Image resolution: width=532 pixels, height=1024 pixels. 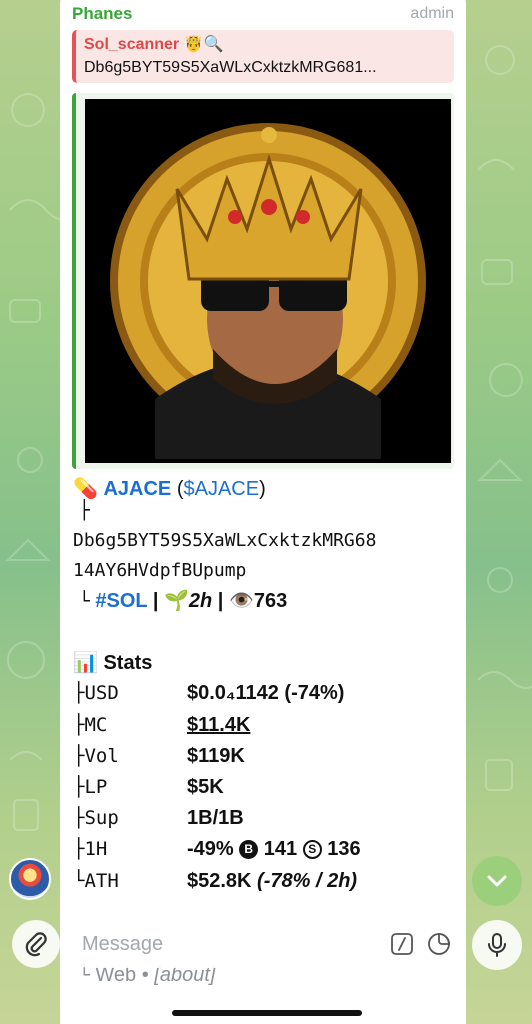 I want to click on contract-address-line1: Db6g5BYT59S5XaWLxCxktzkMRG68, so click(x=224, y=540).